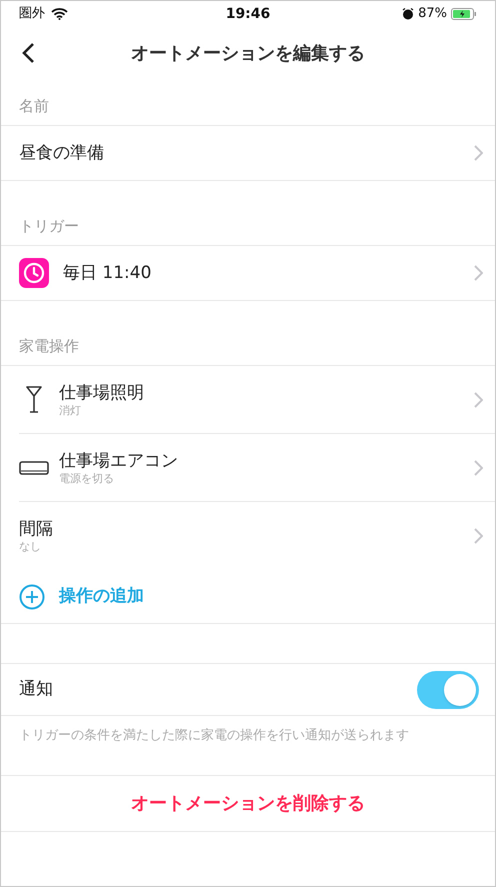 This screenshot has height=887, width=496. Describe the element at coordinates (214, 735) in the screenshot. I see `notification-note: トリガーの条件を満たした際に家電の操作を行い通知が送られます` at that location.